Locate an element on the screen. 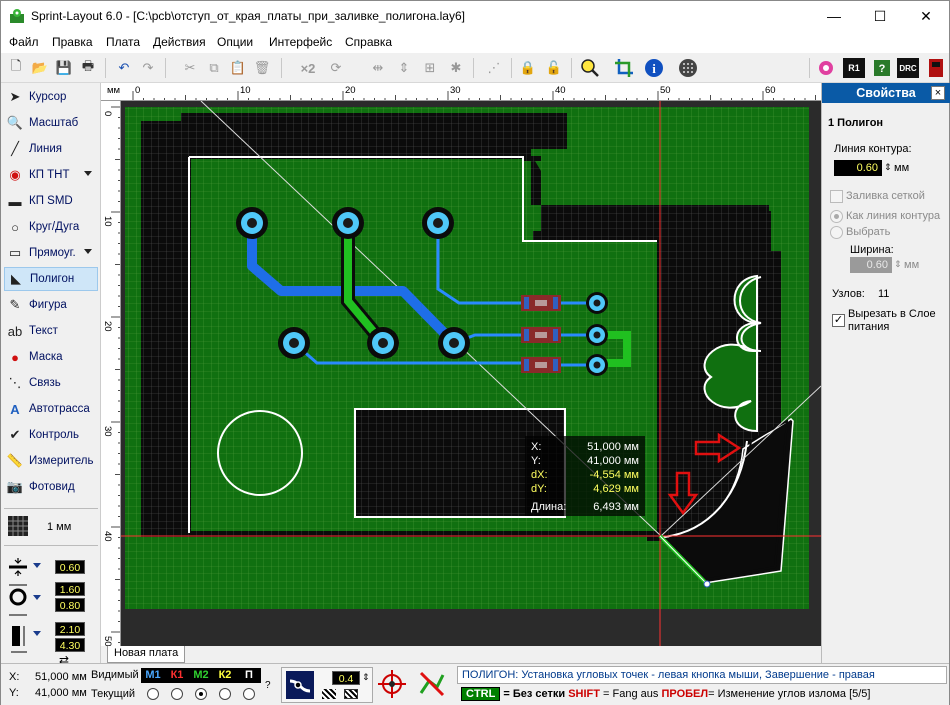 The image size is (950, 705). menu-board: Плата is located at coordinates (123, 42).